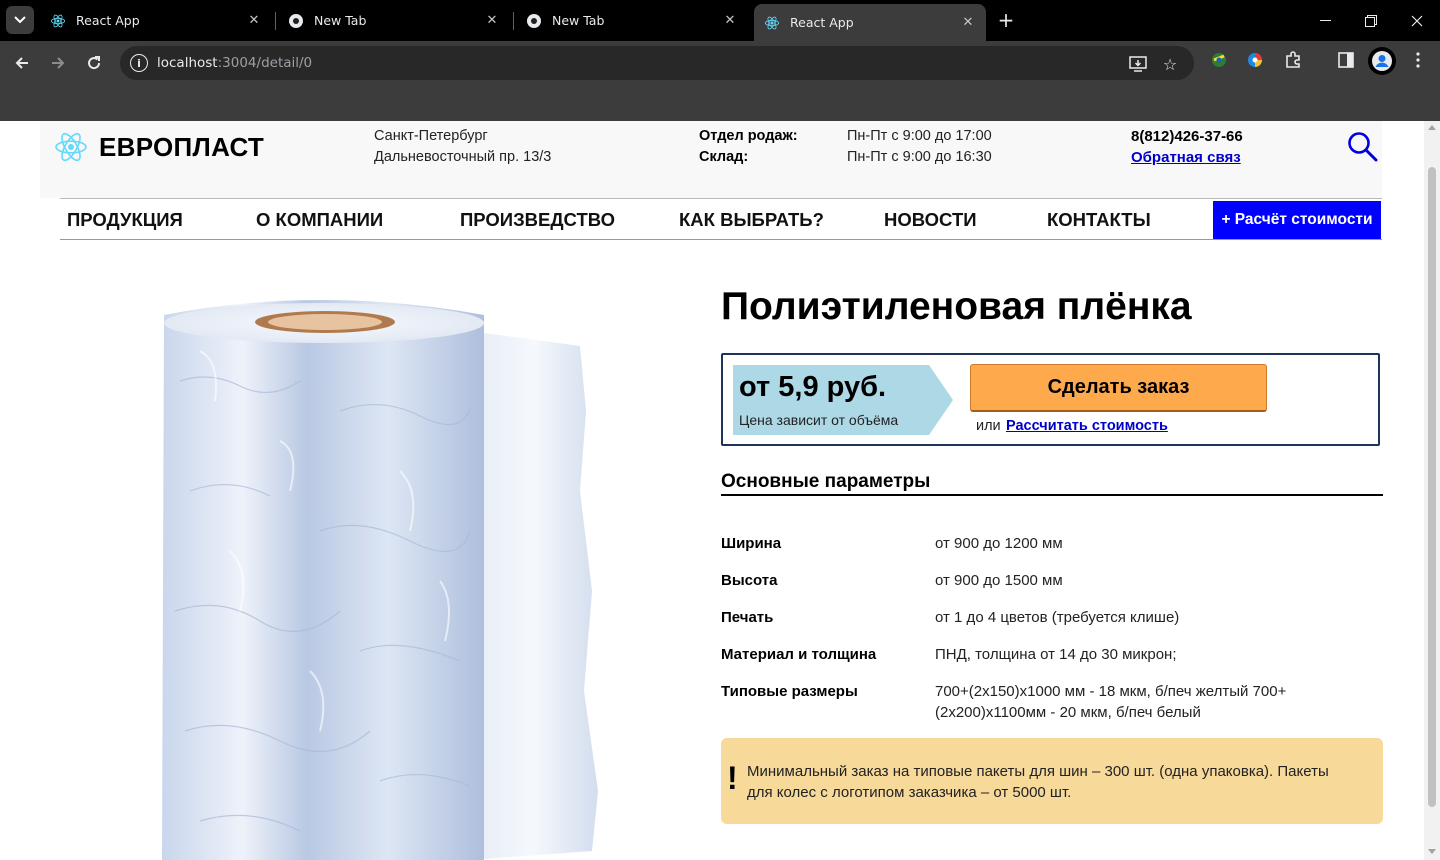  What do you see at coordinates (724, 157) in the screenshot?
I see `warehouse-label: Склад:` at bounding box center [724, 157].